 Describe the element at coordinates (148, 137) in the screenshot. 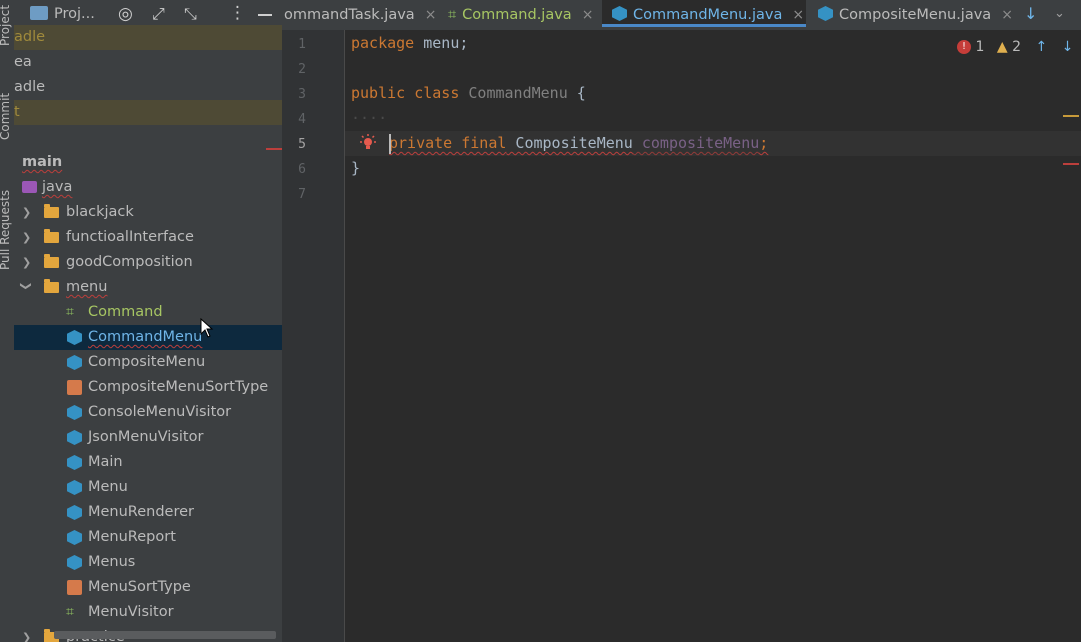

I see `tree-row` at that location.